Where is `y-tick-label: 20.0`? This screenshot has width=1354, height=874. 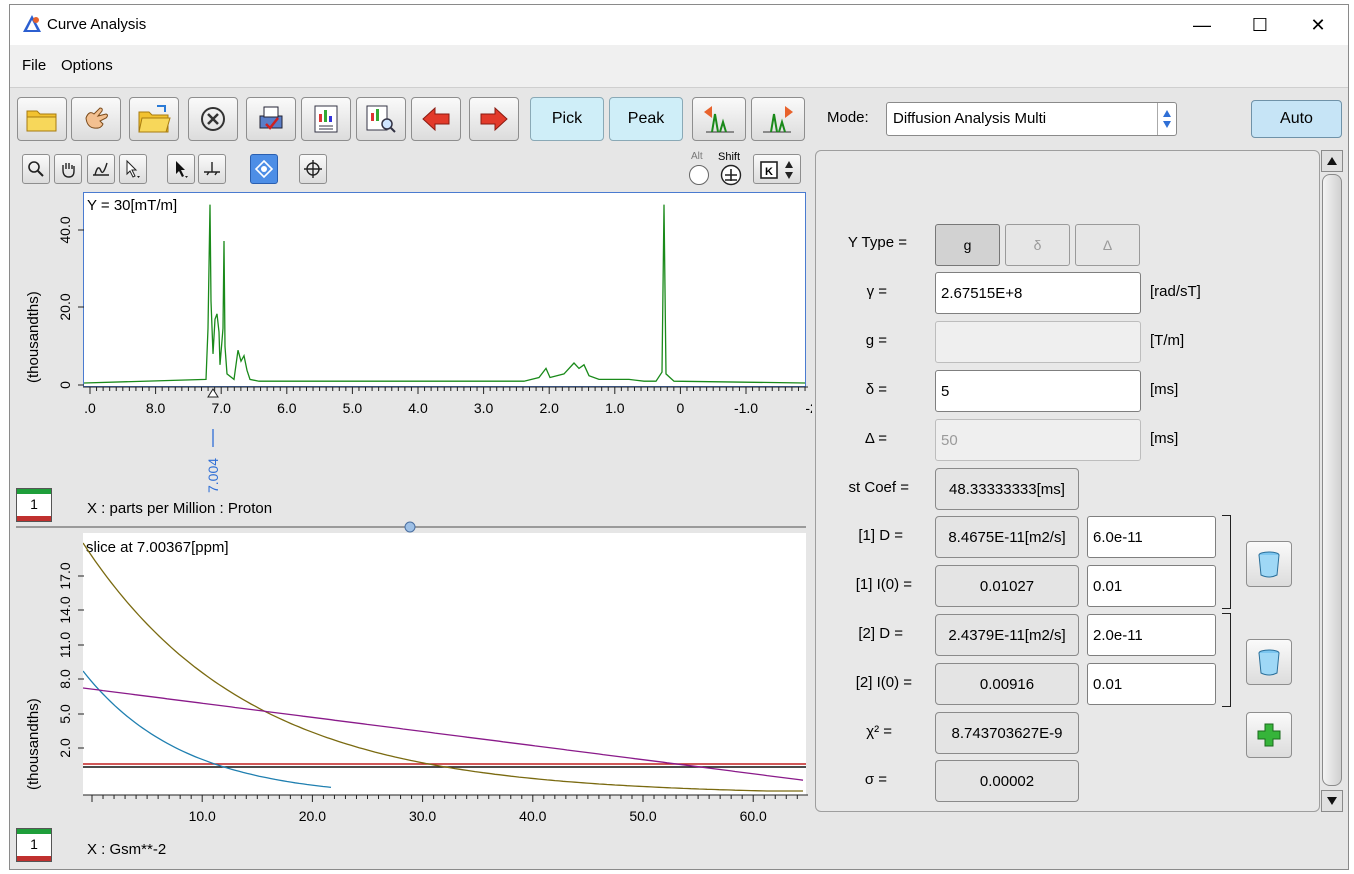 y-tick-label: 20.0 is located at coordinates (65, 306).